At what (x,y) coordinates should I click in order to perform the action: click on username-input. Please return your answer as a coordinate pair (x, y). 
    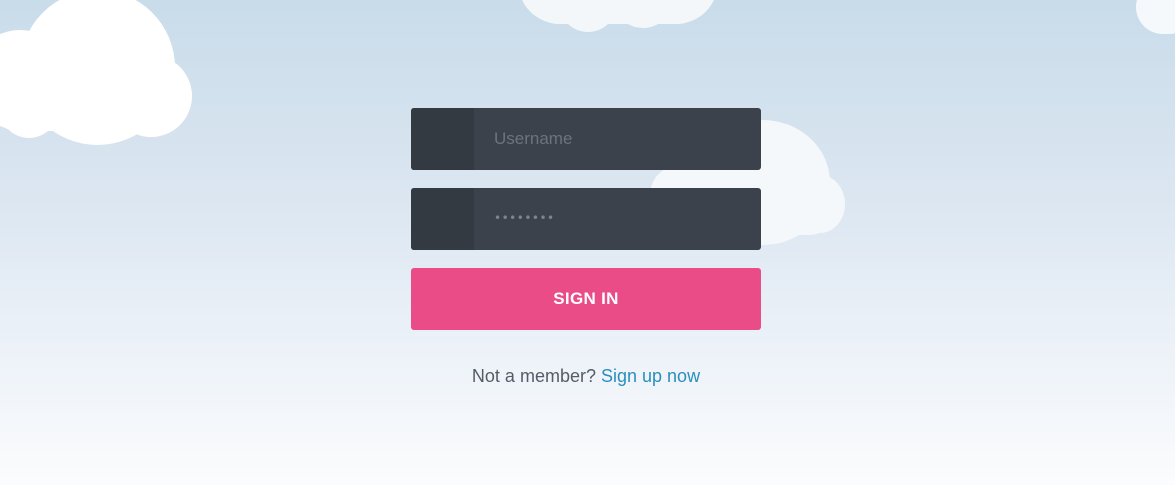
    Looking at the image, I should click on (617, 139).